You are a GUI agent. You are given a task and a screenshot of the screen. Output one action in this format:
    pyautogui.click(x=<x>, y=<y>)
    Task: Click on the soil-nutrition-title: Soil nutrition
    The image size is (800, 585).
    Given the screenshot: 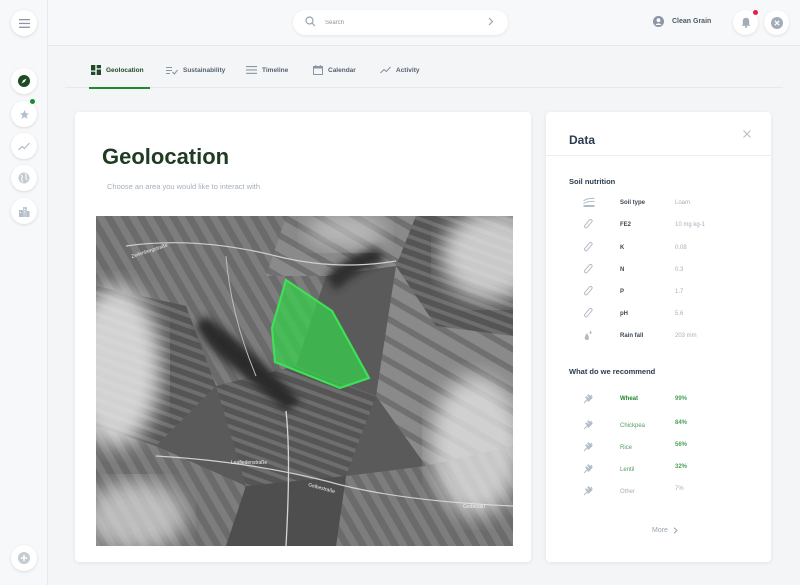 What is the action you would take?
    pyautogui.click(x=592, y=181)
    